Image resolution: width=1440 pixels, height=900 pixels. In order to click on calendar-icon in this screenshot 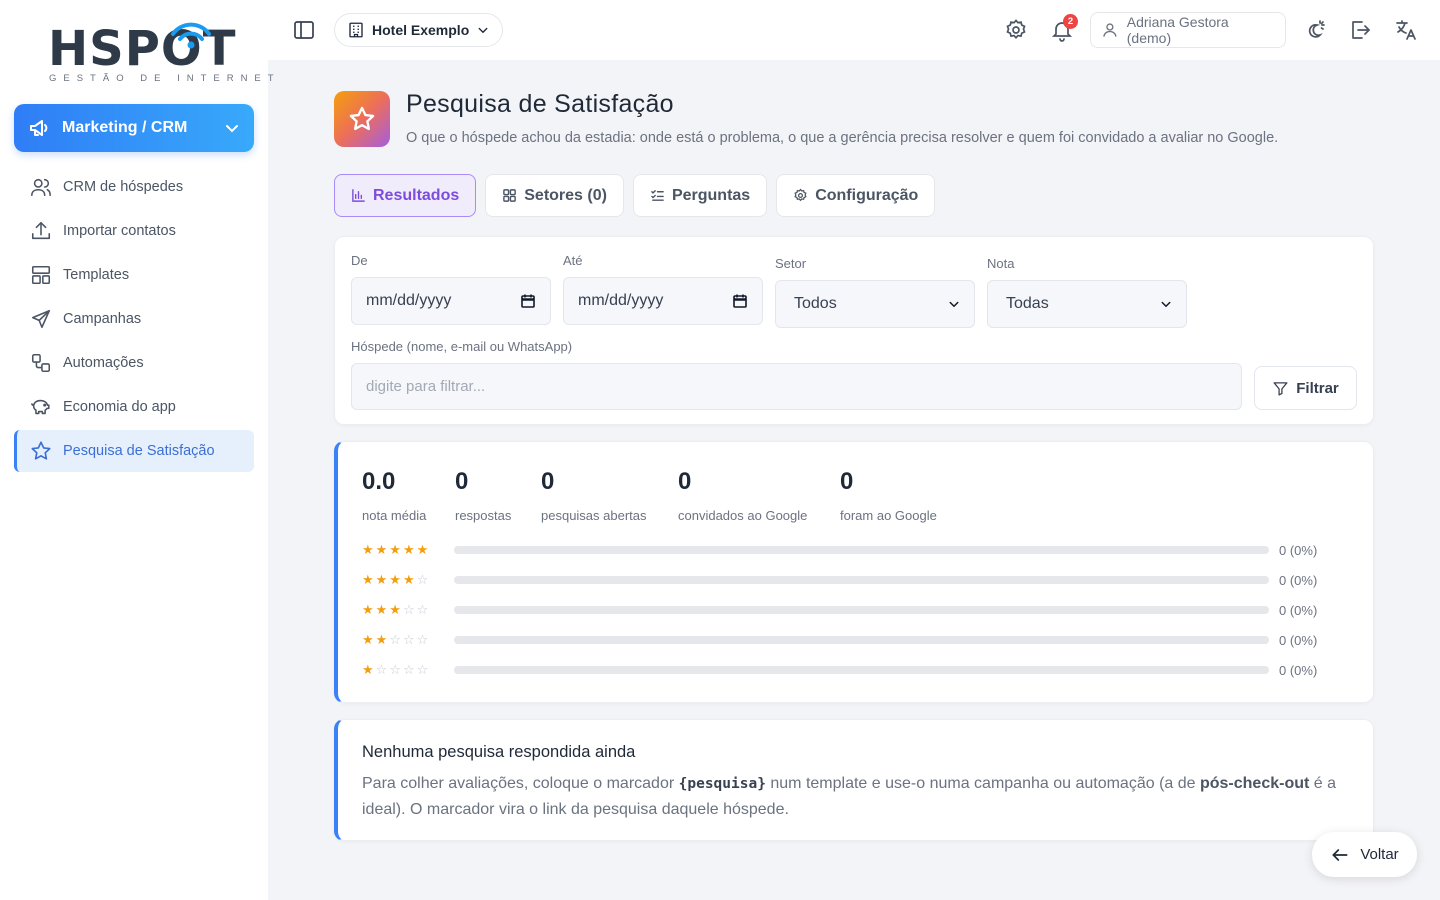, I will do `click(740, 301)`.